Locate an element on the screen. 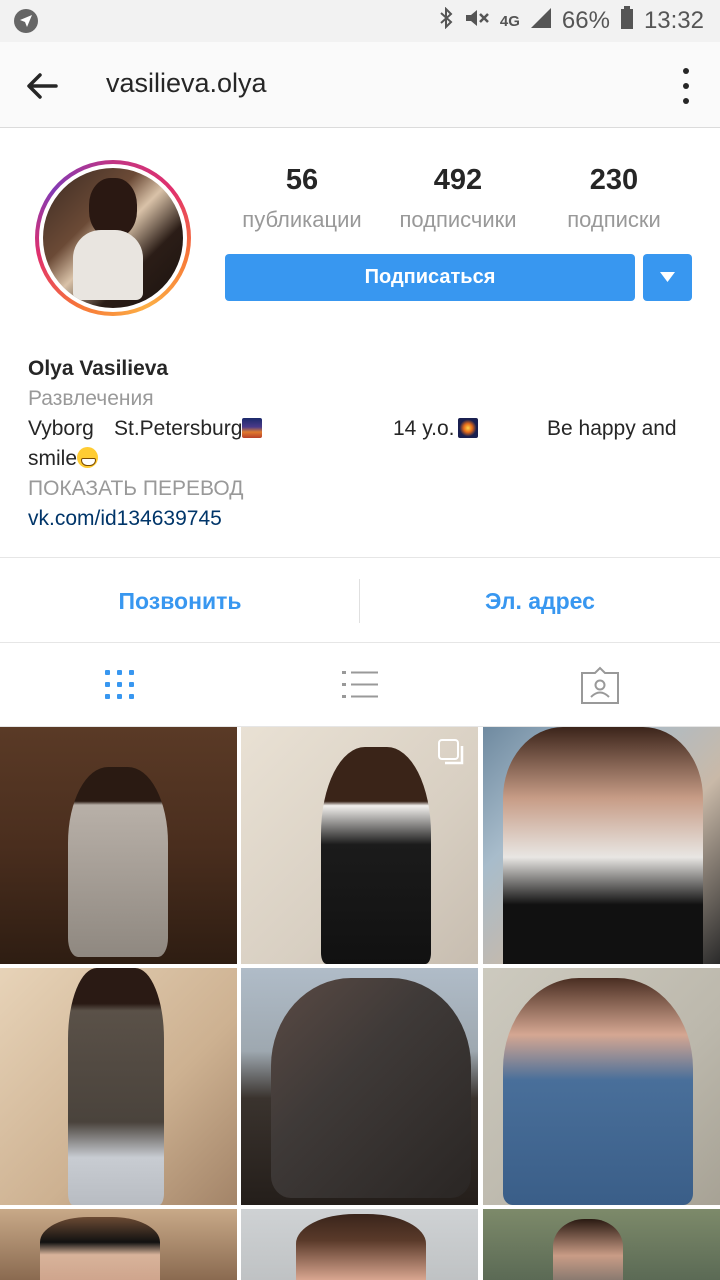 The width and height of the screenshot is (720, 1280). show-translation-link: ПОКАЗАТЬ ПЕРЕВОД is located at coordinates (360, 489).